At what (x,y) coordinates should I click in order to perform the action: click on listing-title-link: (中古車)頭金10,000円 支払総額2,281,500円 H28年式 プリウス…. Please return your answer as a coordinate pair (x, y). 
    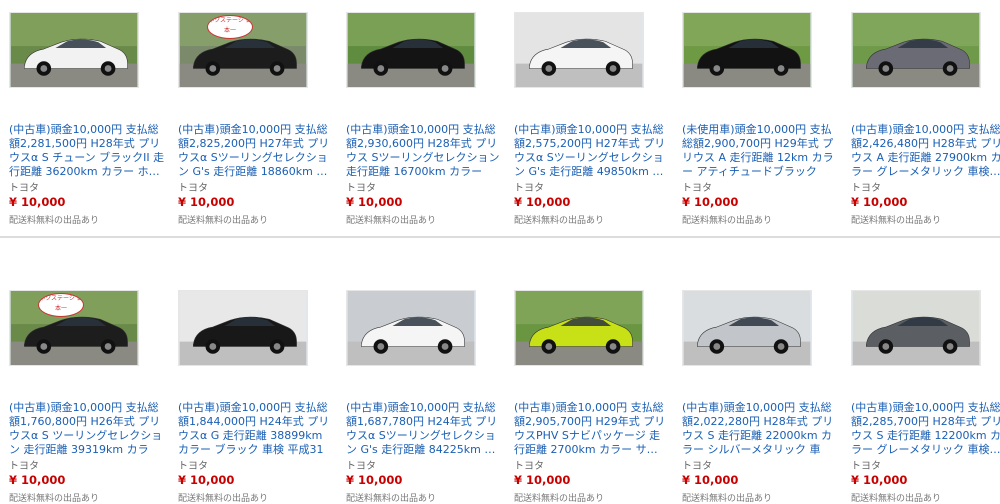
    Looking at the image, I should click on (87, 151).